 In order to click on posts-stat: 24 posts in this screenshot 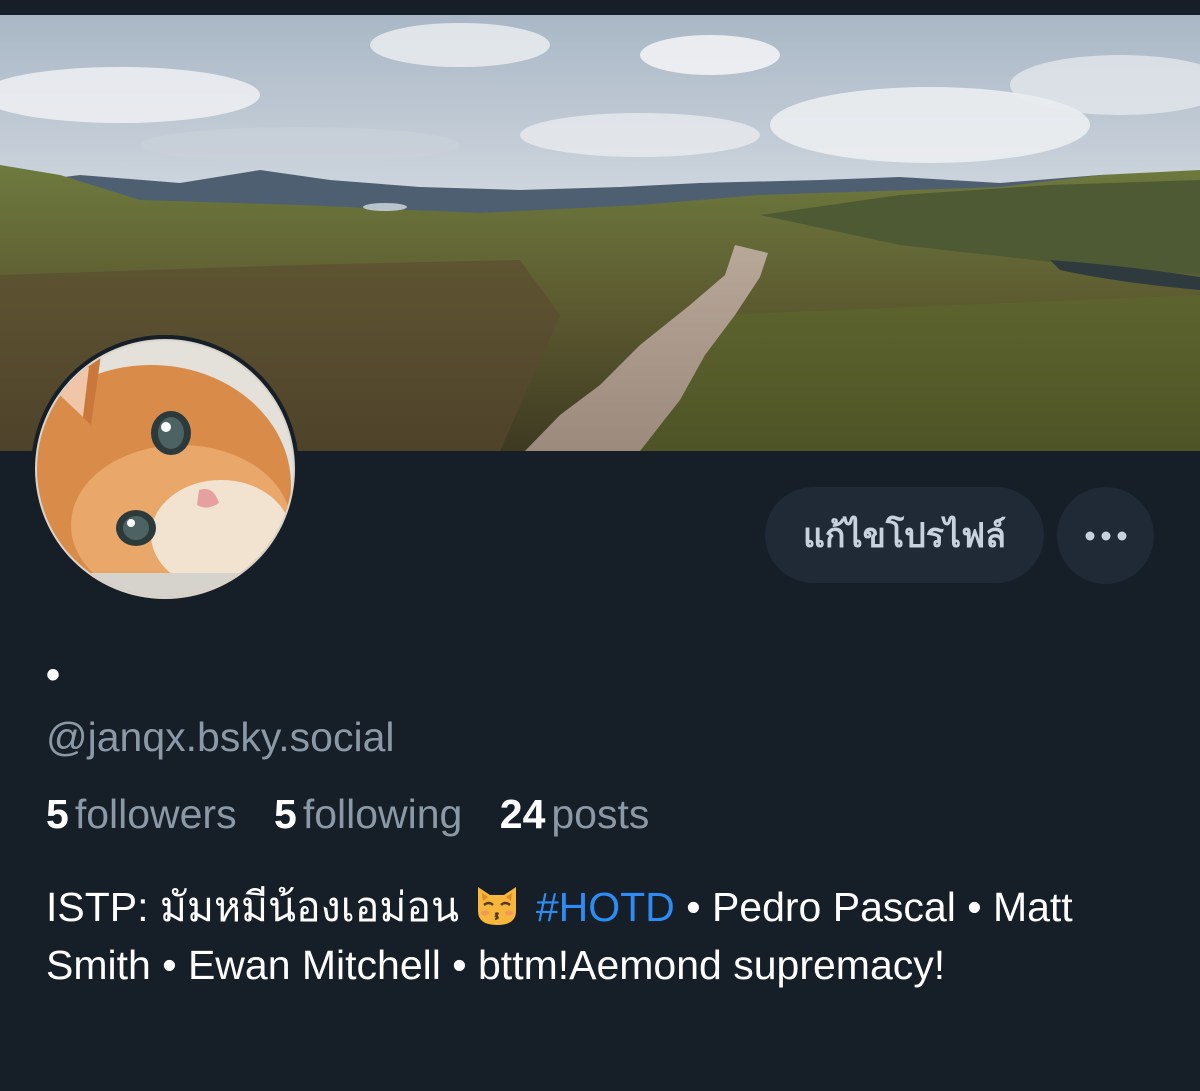, I will do `click(575, 814)`.